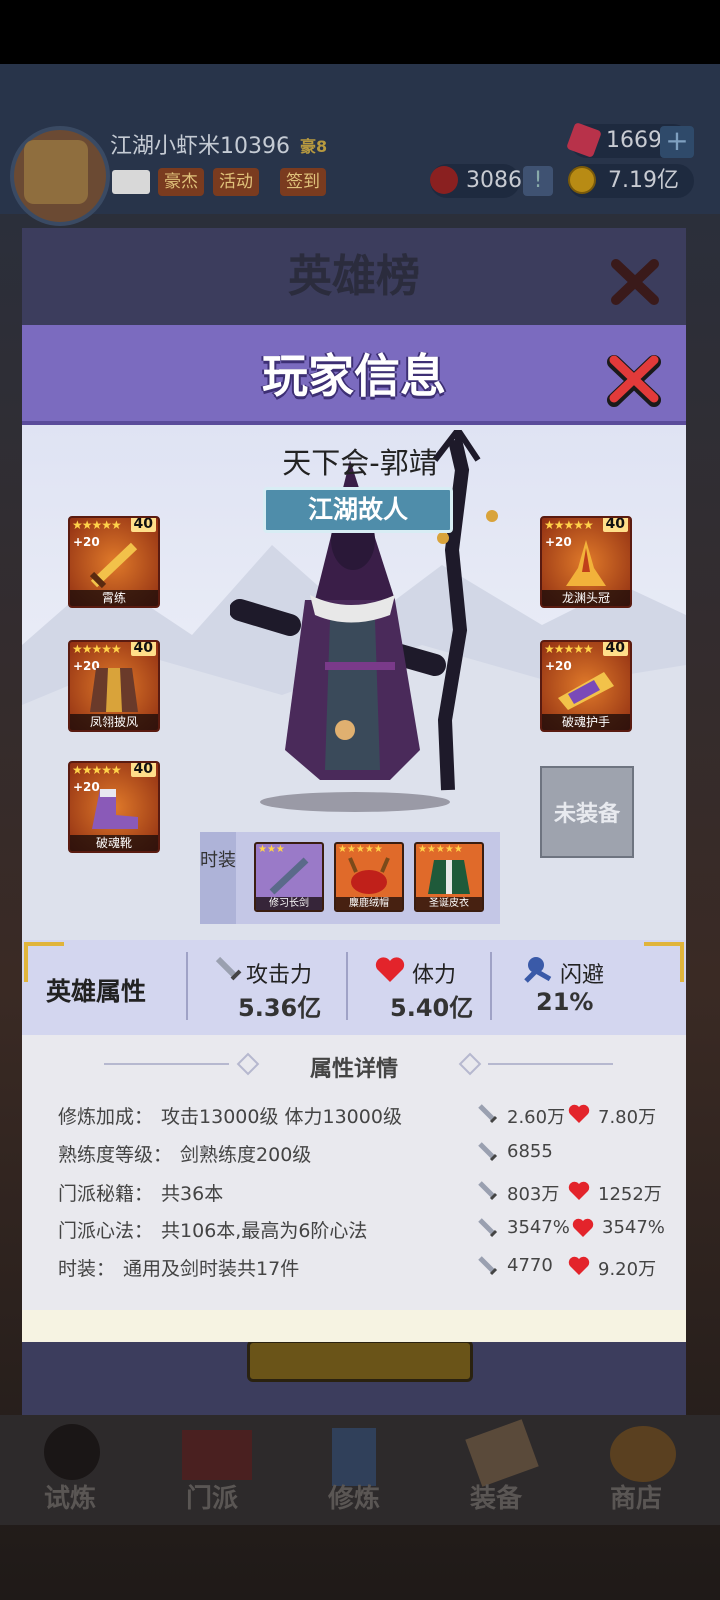 This screenshot has width=720, height=1600. Describe the element at coordinates (280, 1008) in the screenshot. I see `attack-value: 5.36亿` at that location.